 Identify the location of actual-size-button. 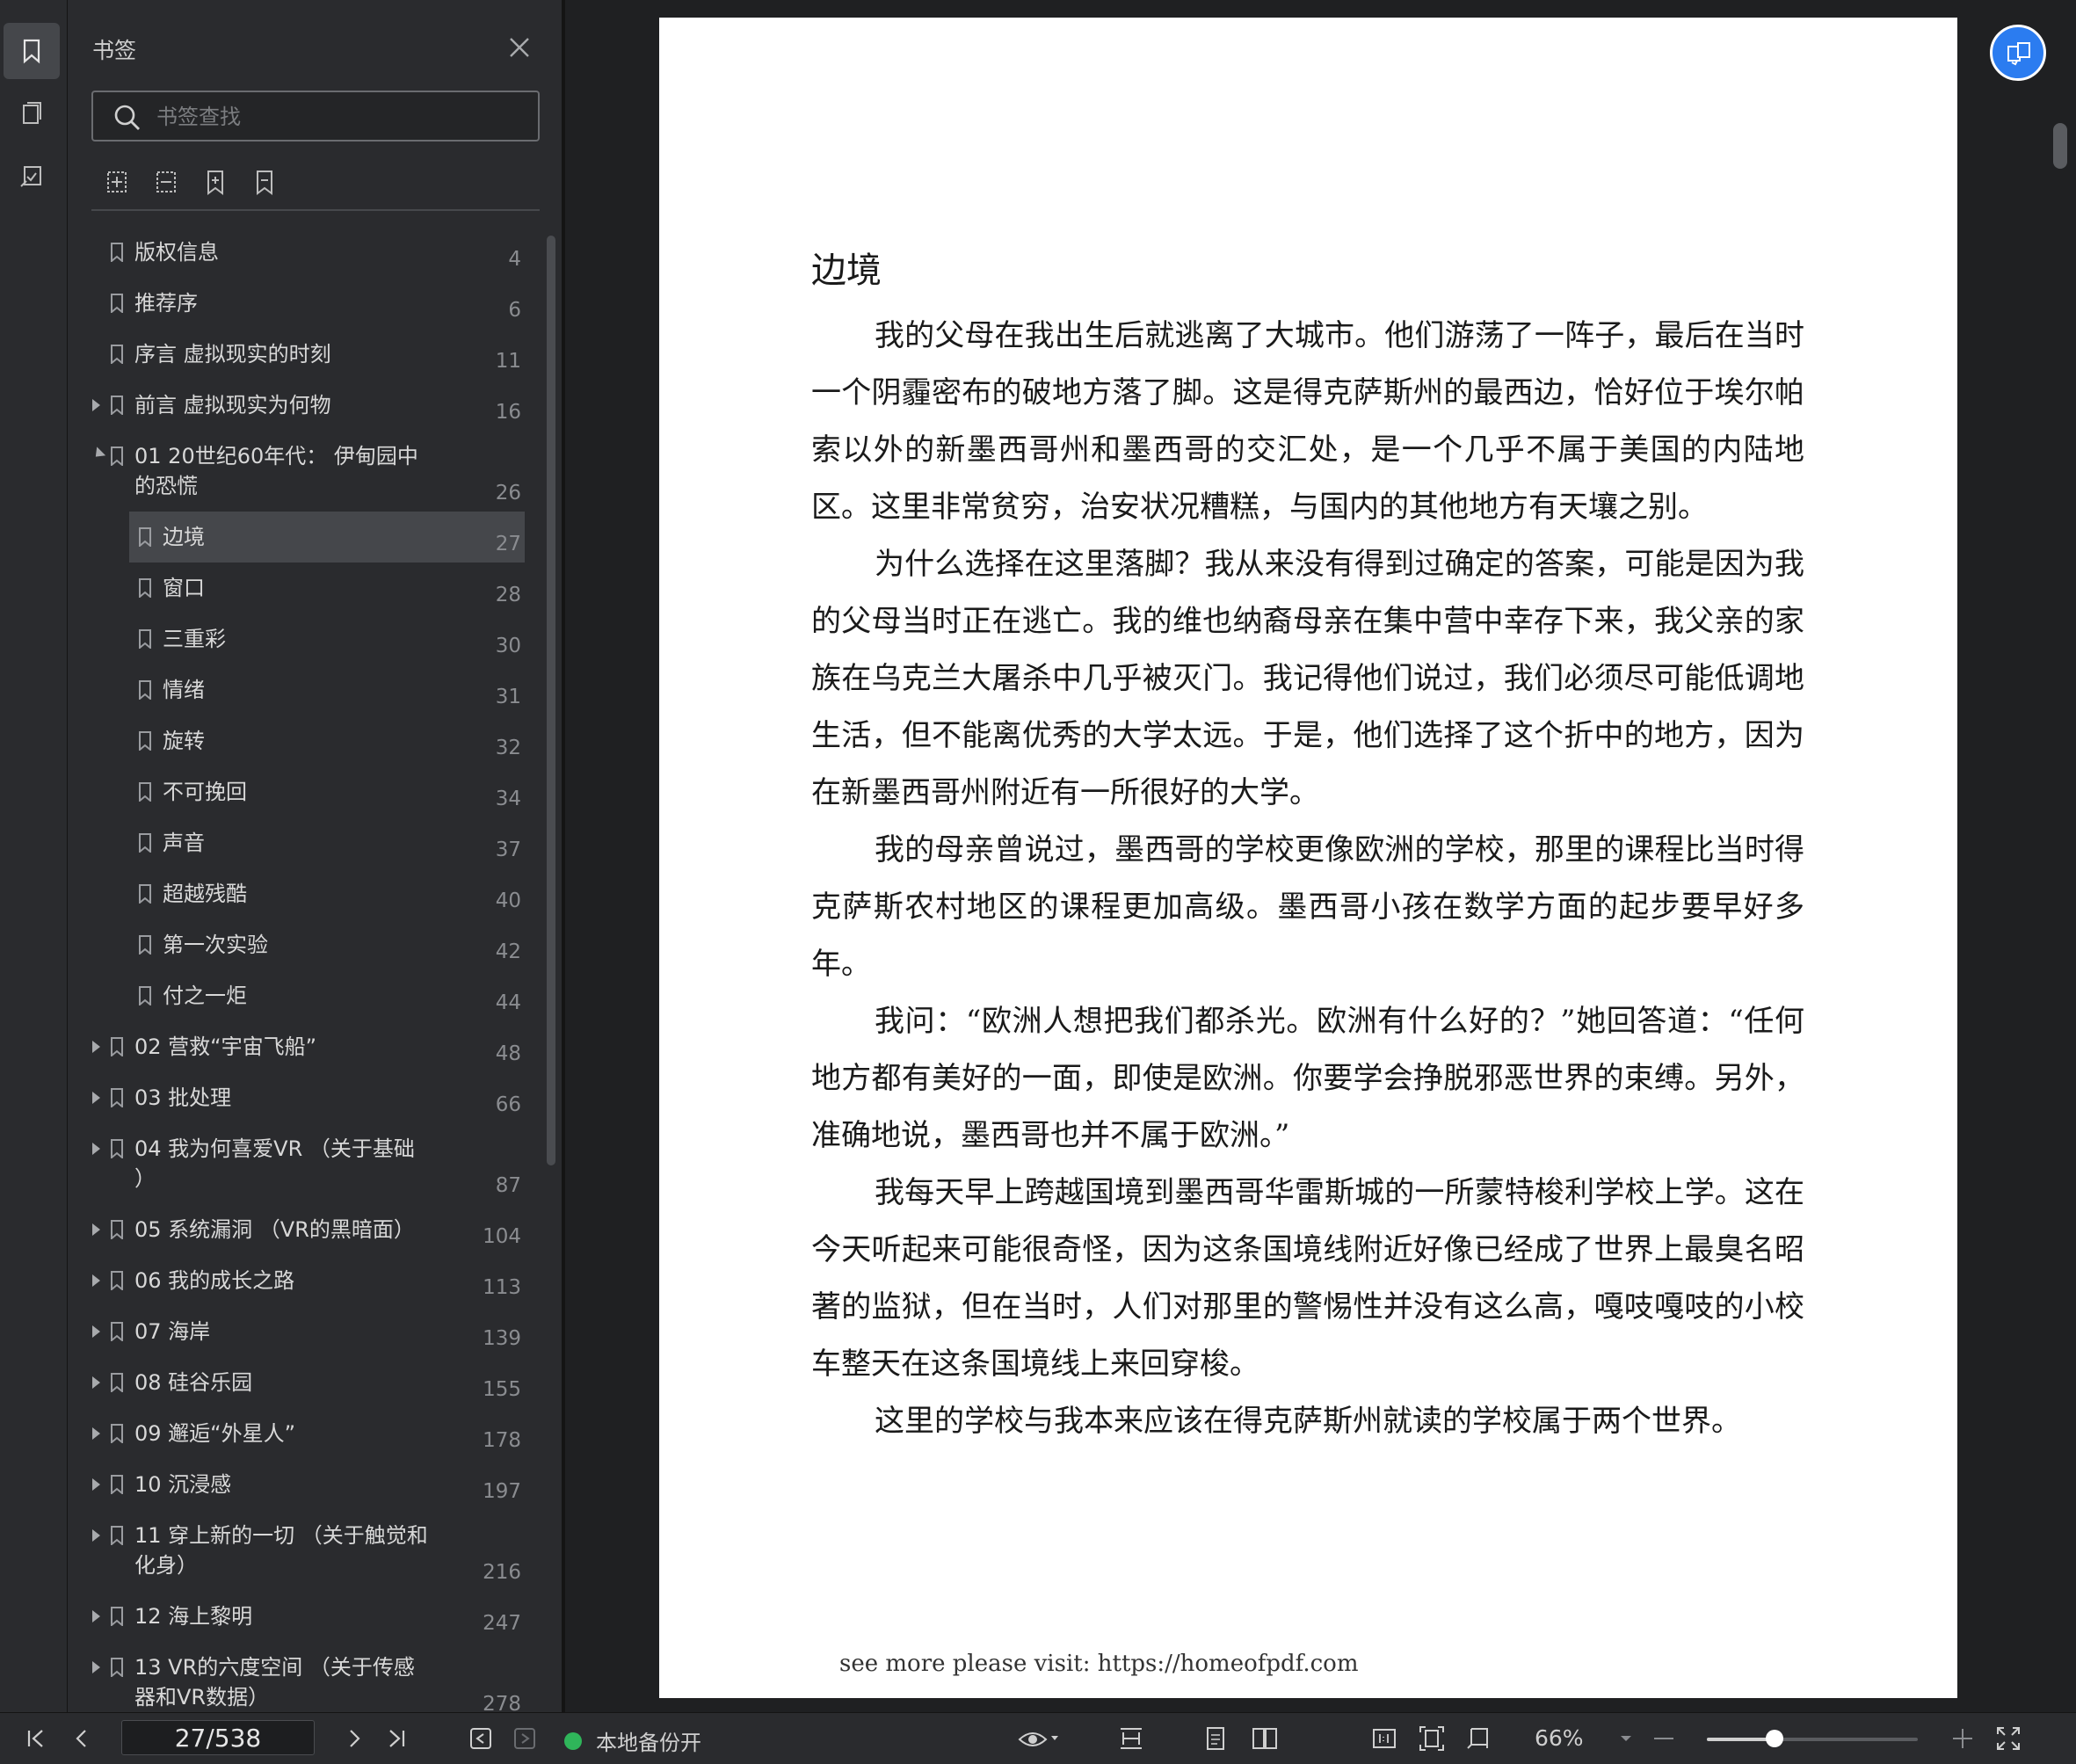
(1384, 1738).